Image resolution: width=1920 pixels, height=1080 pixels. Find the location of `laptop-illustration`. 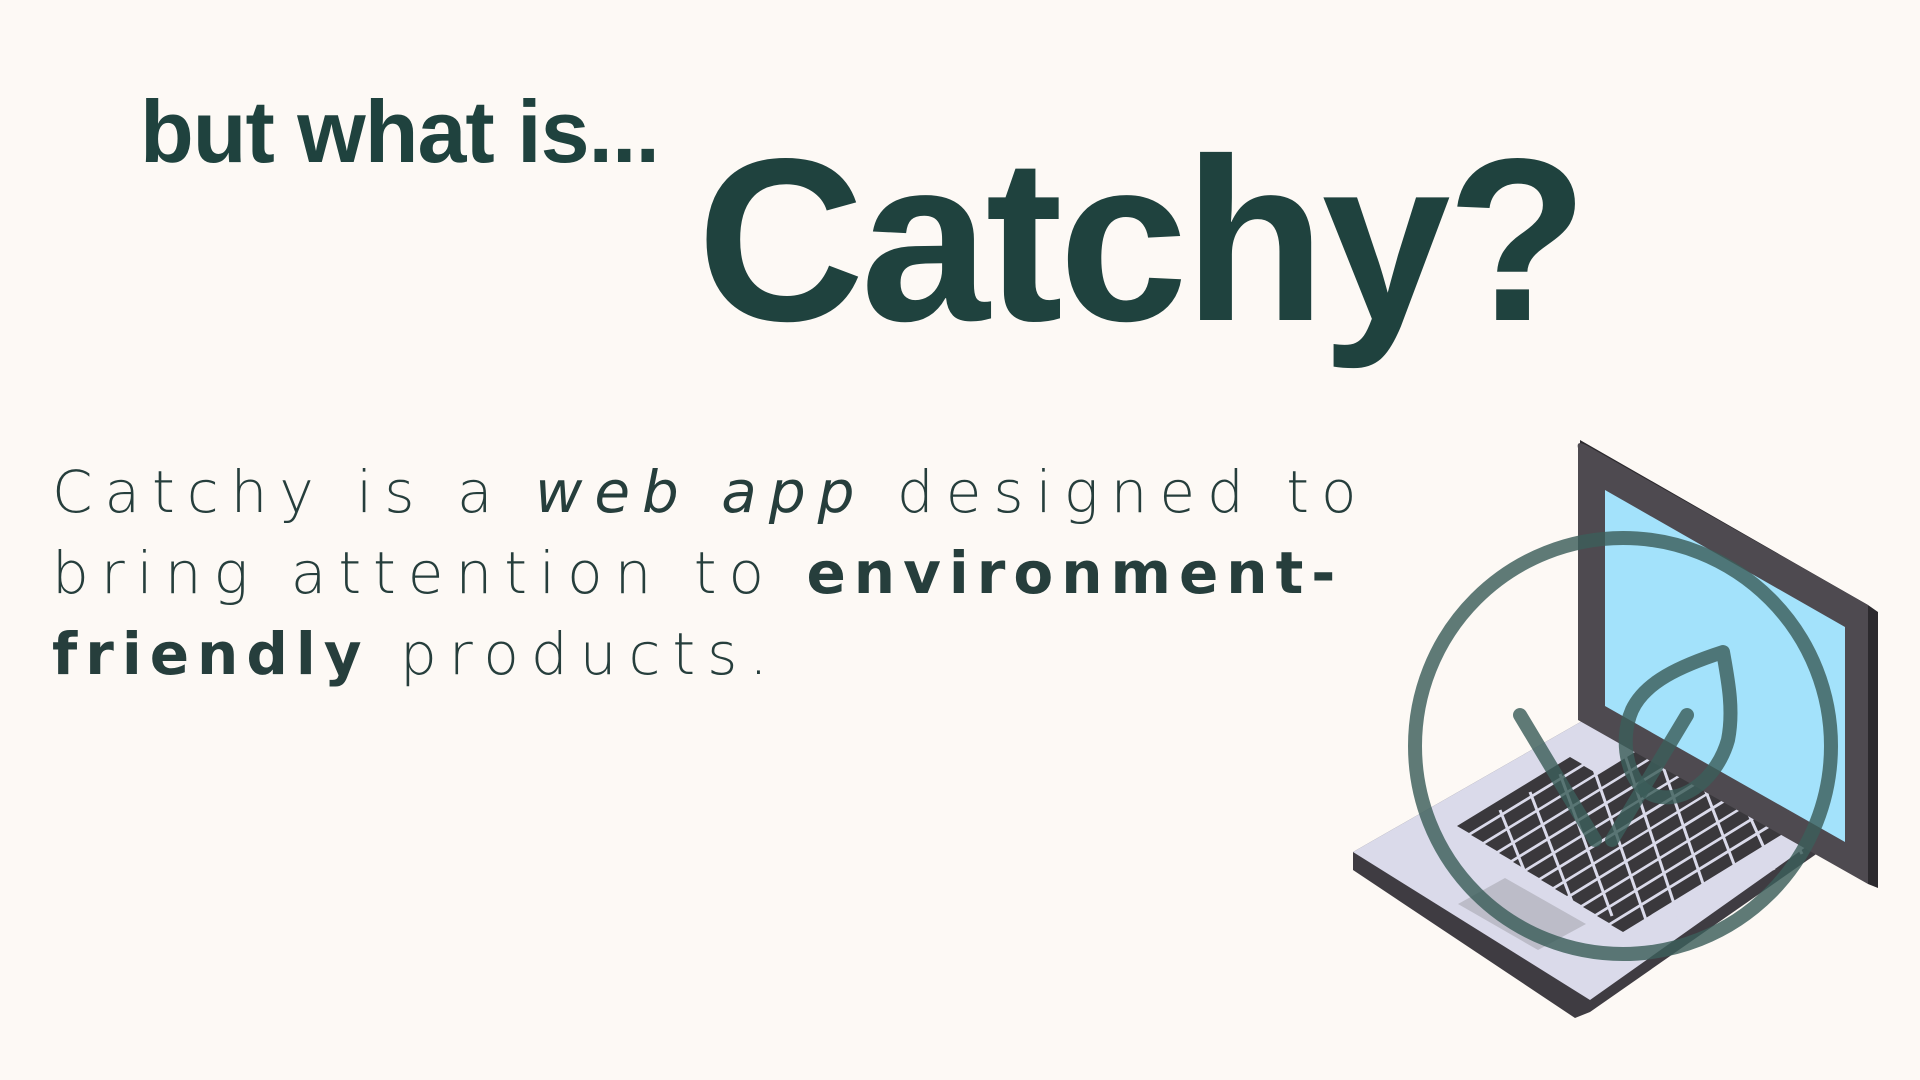

laptop-illustration is located at coordinates (1615, 729).